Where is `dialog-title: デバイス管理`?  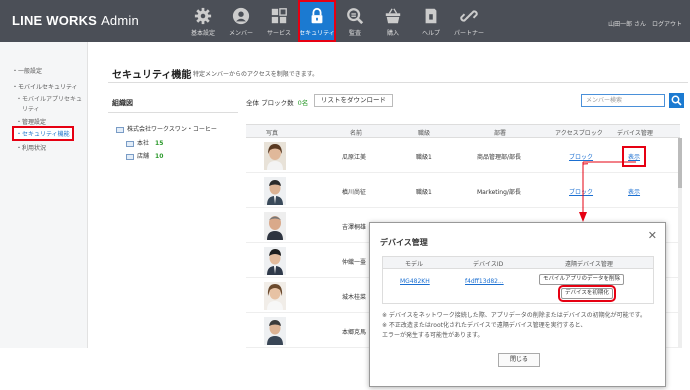
dialog-title: デバイス管理 is located at coordinates (404, 242).